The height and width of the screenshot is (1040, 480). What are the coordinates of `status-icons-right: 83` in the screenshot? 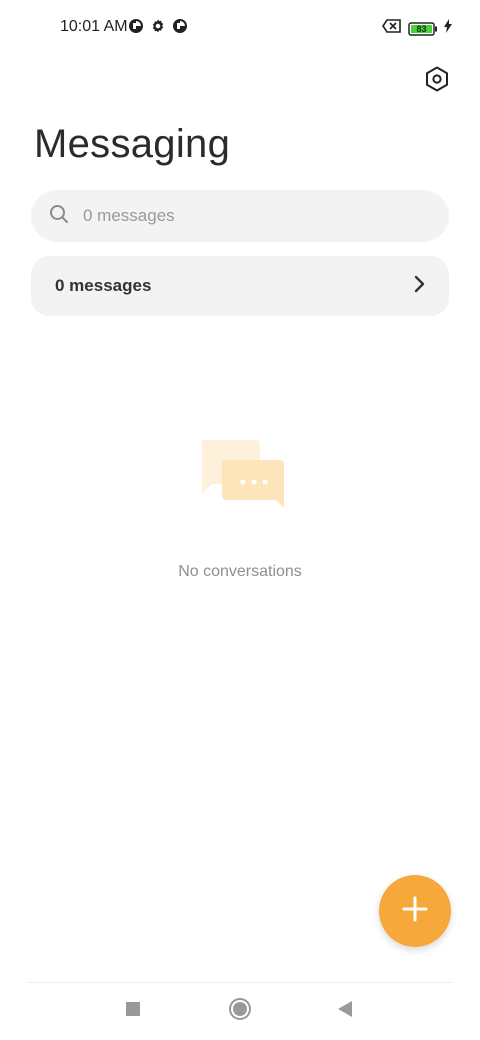 It's located at (417, 28).